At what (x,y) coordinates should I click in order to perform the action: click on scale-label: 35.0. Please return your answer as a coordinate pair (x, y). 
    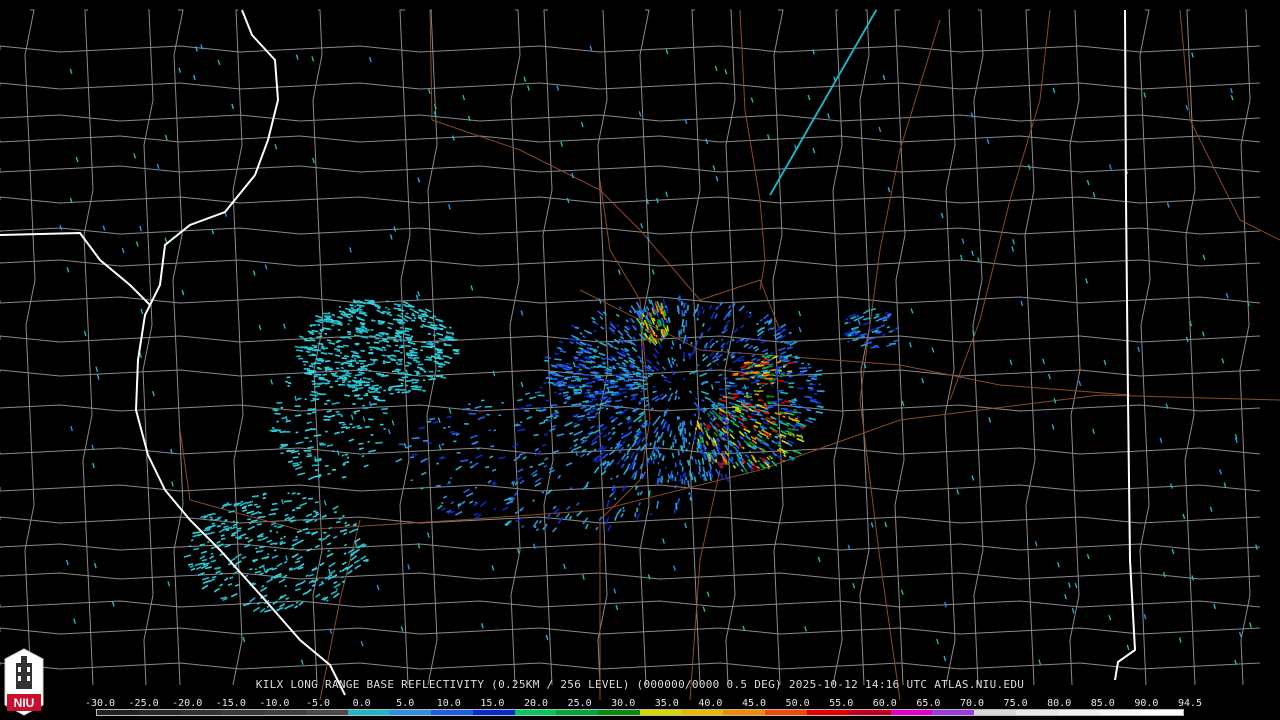
    Looking at the image, I should click on (666, 703).